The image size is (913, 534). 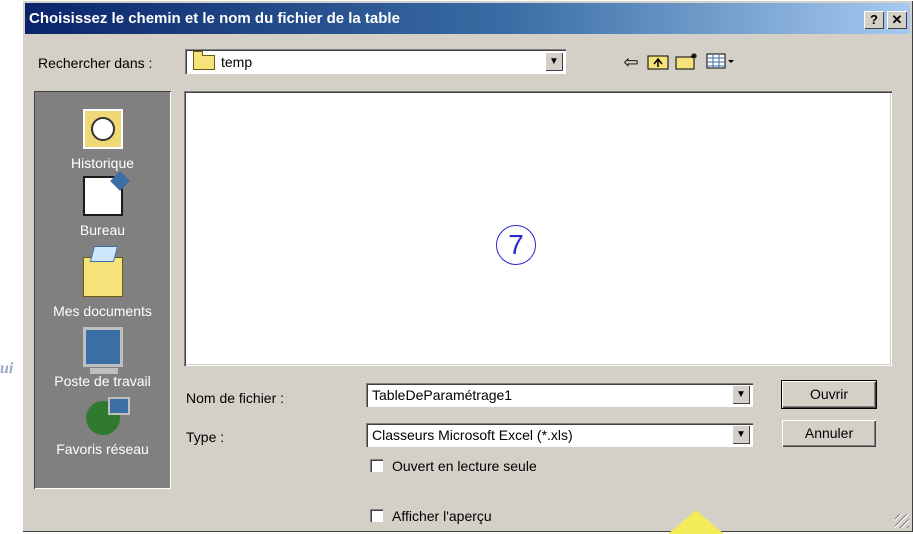 What do you see at coordinates (102, 230) in the screenshot?
I see `place-label: Bureau` at bounding box center [102, 230].